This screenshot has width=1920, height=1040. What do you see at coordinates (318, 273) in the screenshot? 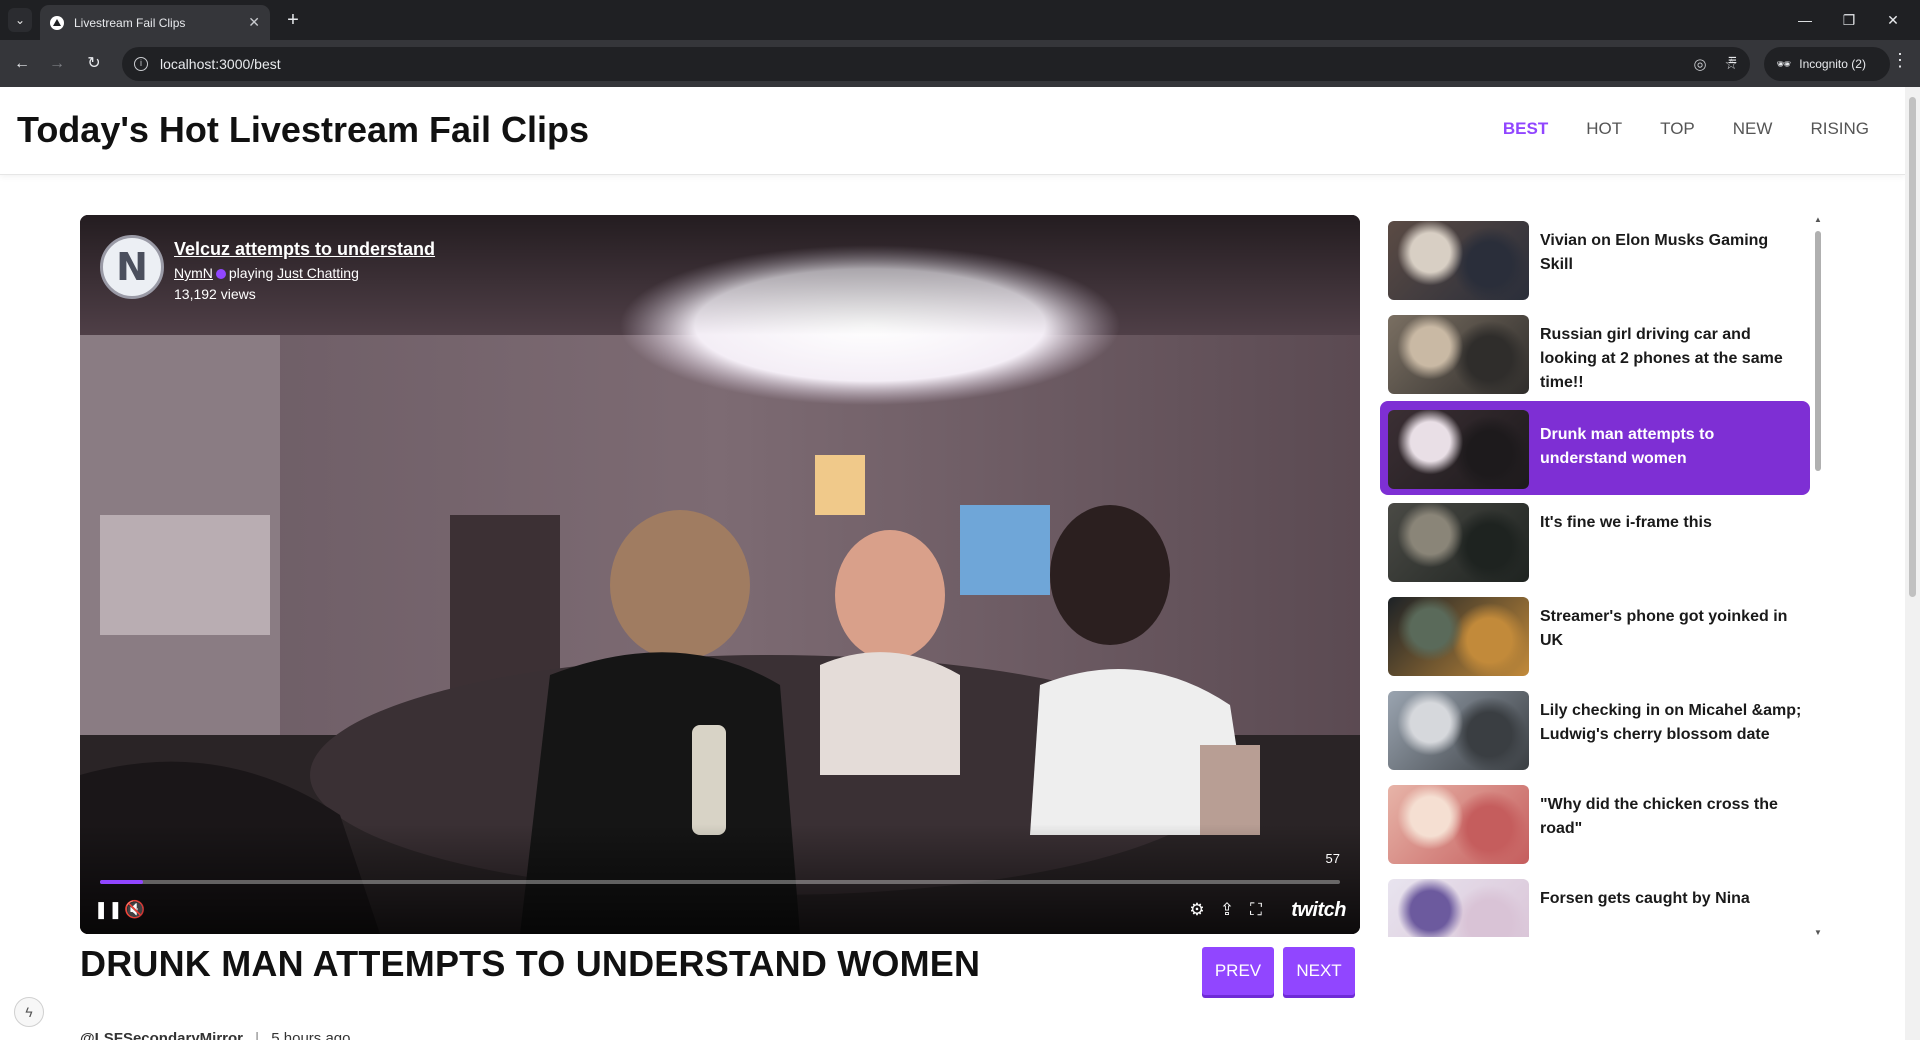
I see `game-link: Just Chatting` at bounding box center [318, 273].